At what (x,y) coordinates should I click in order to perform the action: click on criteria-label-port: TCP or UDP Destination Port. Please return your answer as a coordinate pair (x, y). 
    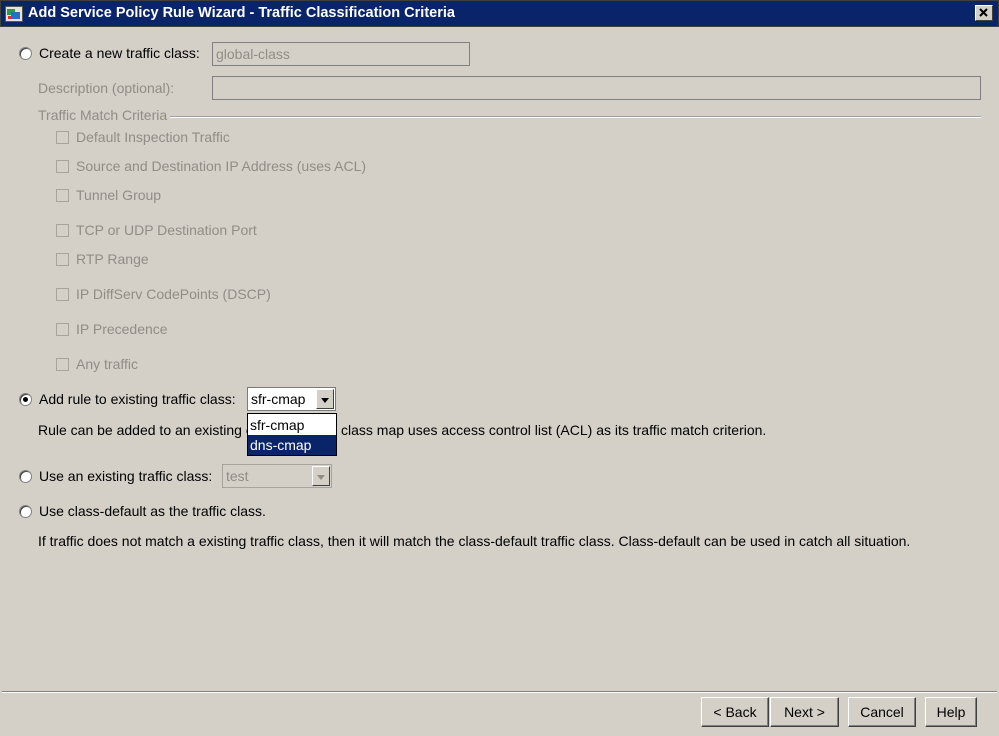
    Looking at the image, I should click on (166, 230).